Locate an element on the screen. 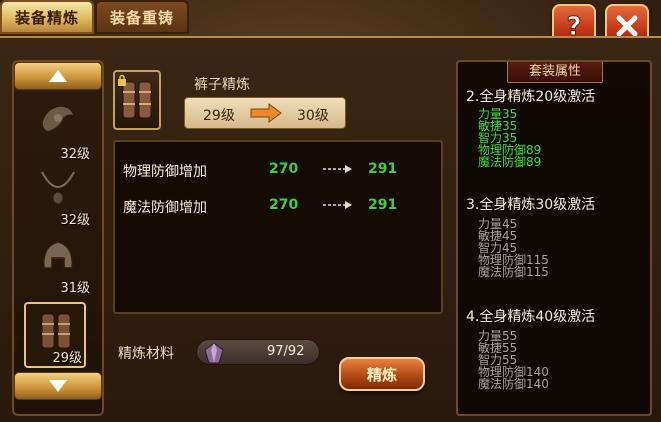  set-attribute-line: 魔法防御140 is located at coordinates (513, 384).